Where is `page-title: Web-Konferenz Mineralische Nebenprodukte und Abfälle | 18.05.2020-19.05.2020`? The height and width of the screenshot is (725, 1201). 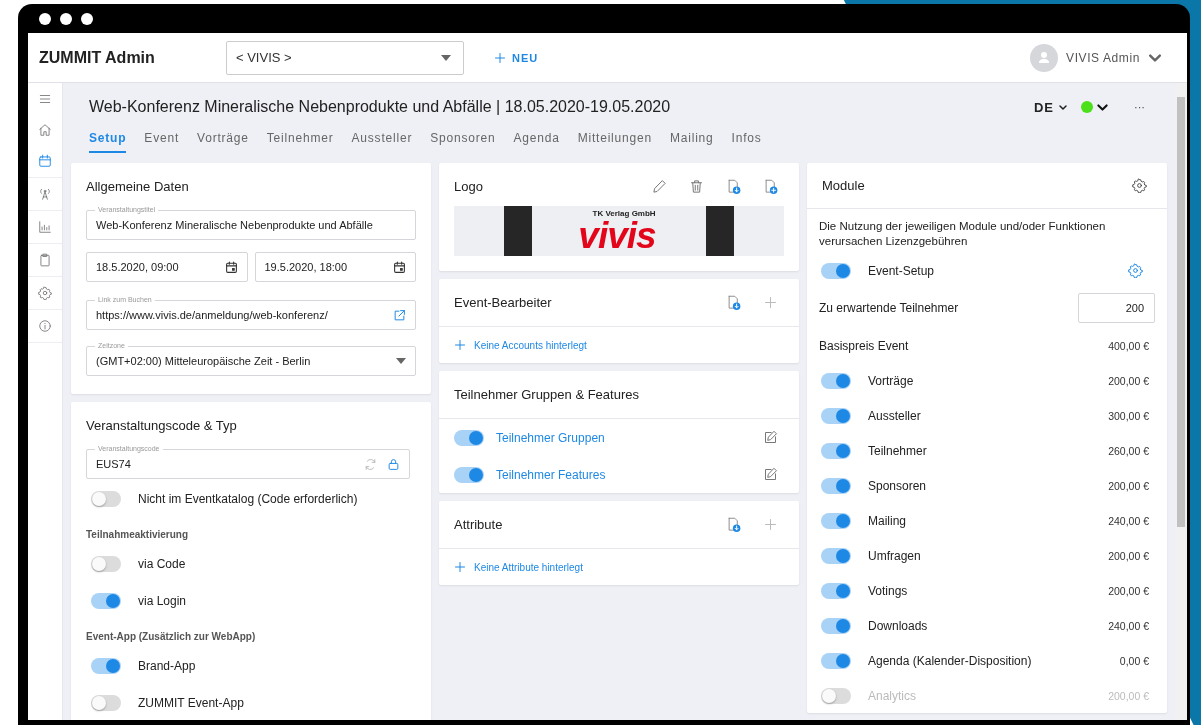 page-title: Web-Konferenz Mineralische Nebenprodukte und Abfälle | 18.05.2020-19.05.2020 is located at coordinates (380, 107).